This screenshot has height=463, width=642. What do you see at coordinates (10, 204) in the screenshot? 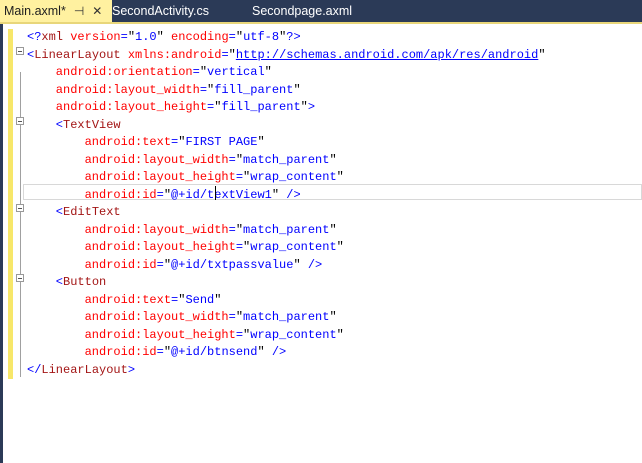
I see `change-tracking-bar` at bounding box center [10, 204].